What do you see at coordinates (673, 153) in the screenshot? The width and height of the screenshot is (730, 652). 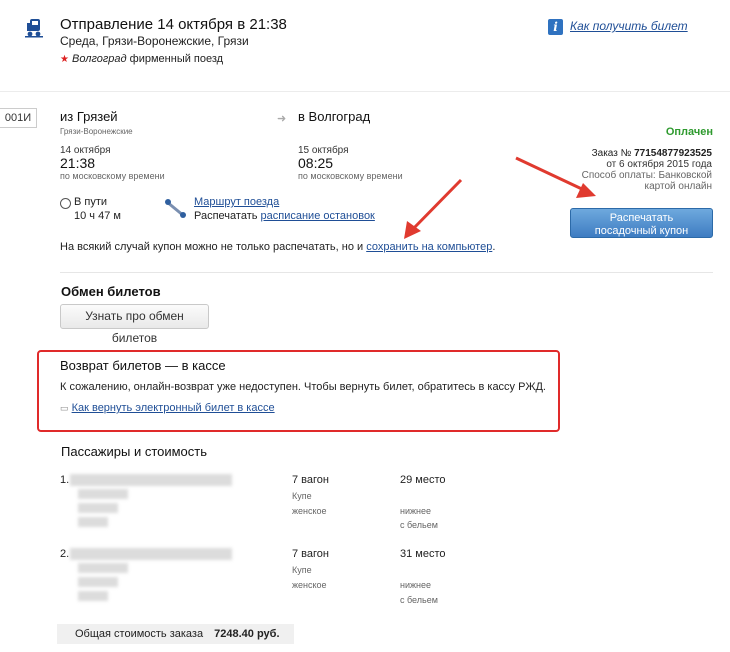 I see `order-number: 77154877923525` at bounding box center [673, 153].